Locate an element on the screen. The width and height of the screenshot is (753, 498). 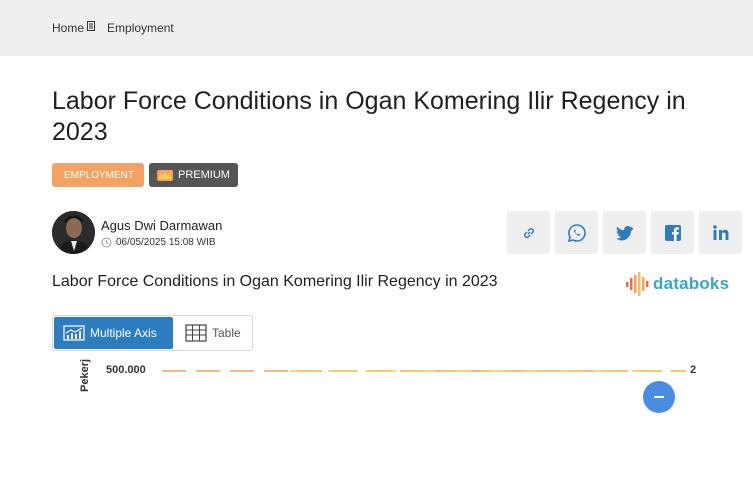
linkedin-icon is located at coordinates (720, 232).